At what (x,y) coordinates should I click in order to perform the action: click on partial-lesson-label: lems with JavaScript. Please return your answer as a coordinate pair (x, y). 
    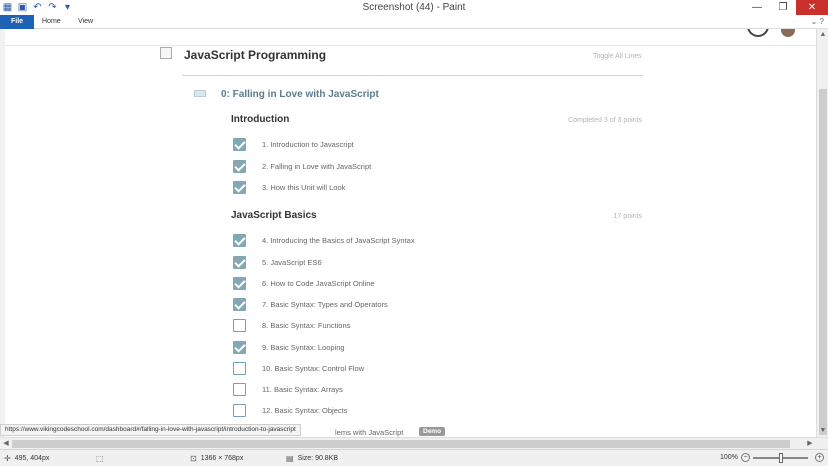
    Looking at the image, I should click on (369, 432).